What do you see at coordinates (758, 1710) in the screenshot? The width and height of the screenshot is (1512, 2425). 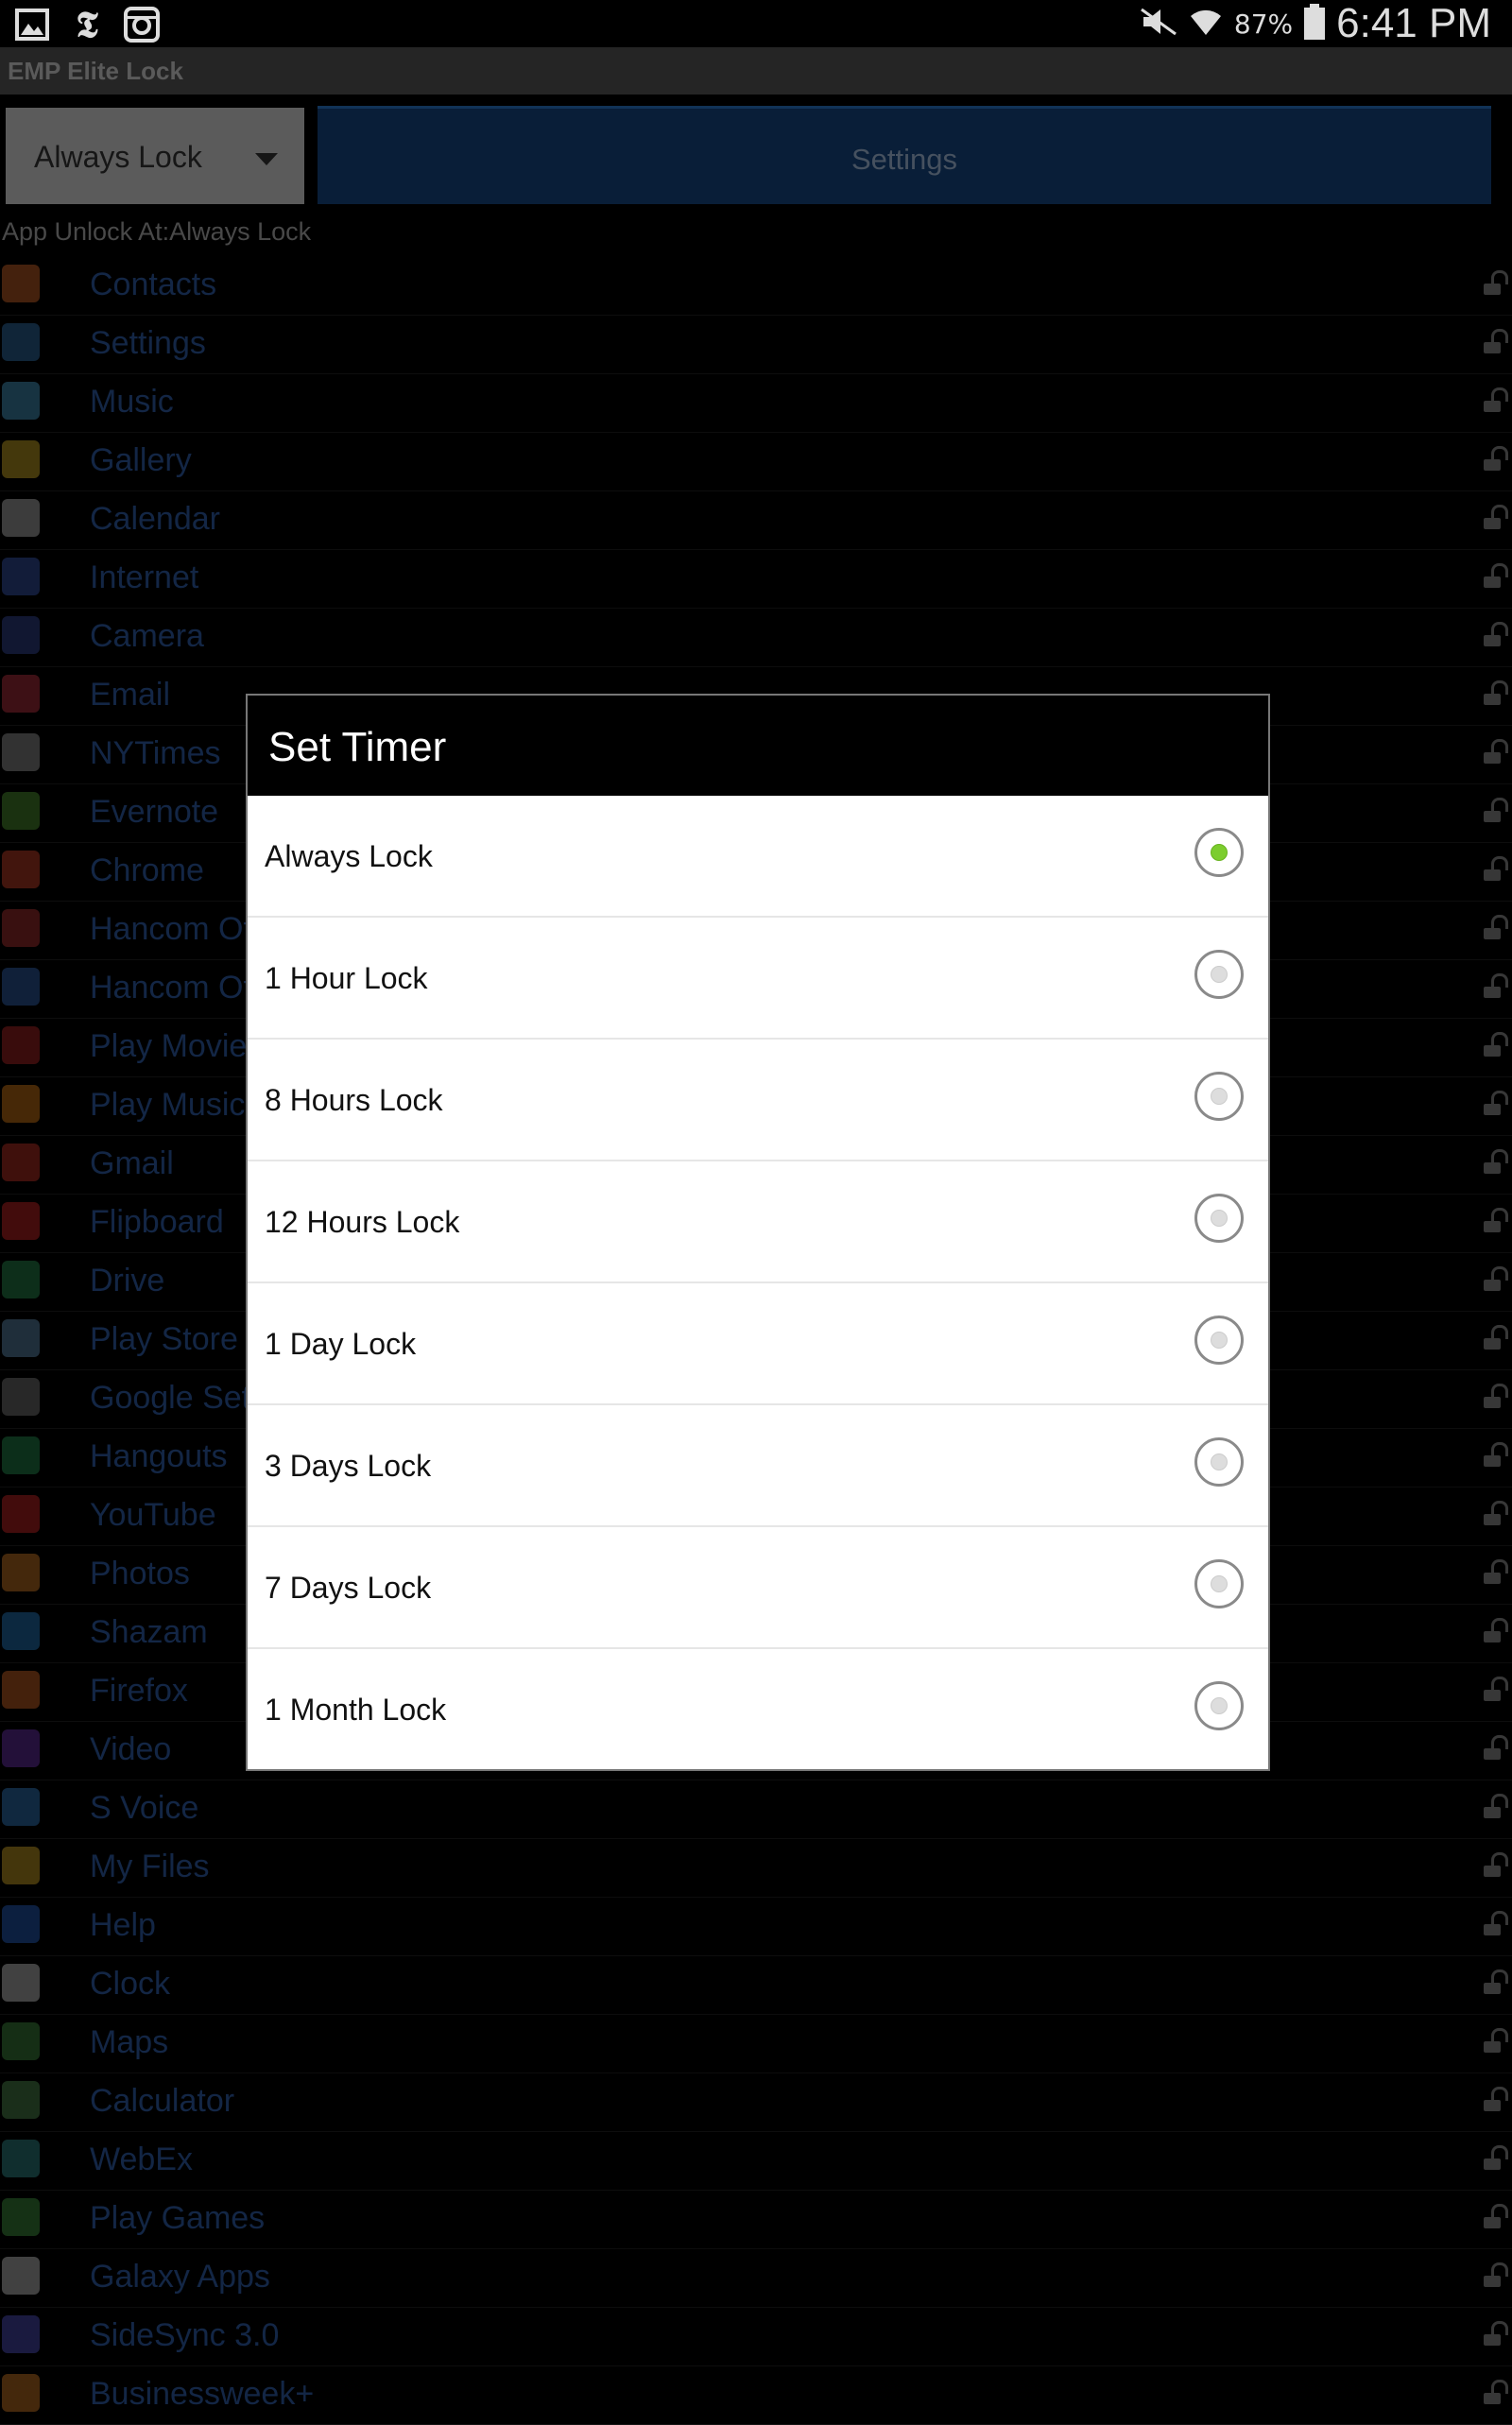 I see `timer-option: 1 Month Lock` at bounding box center [758, 1710].